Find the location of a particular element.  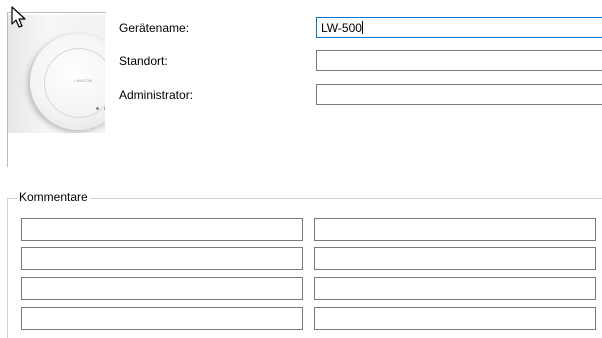

device-brand-text: LANCOM is located at coordinates (83, 80).